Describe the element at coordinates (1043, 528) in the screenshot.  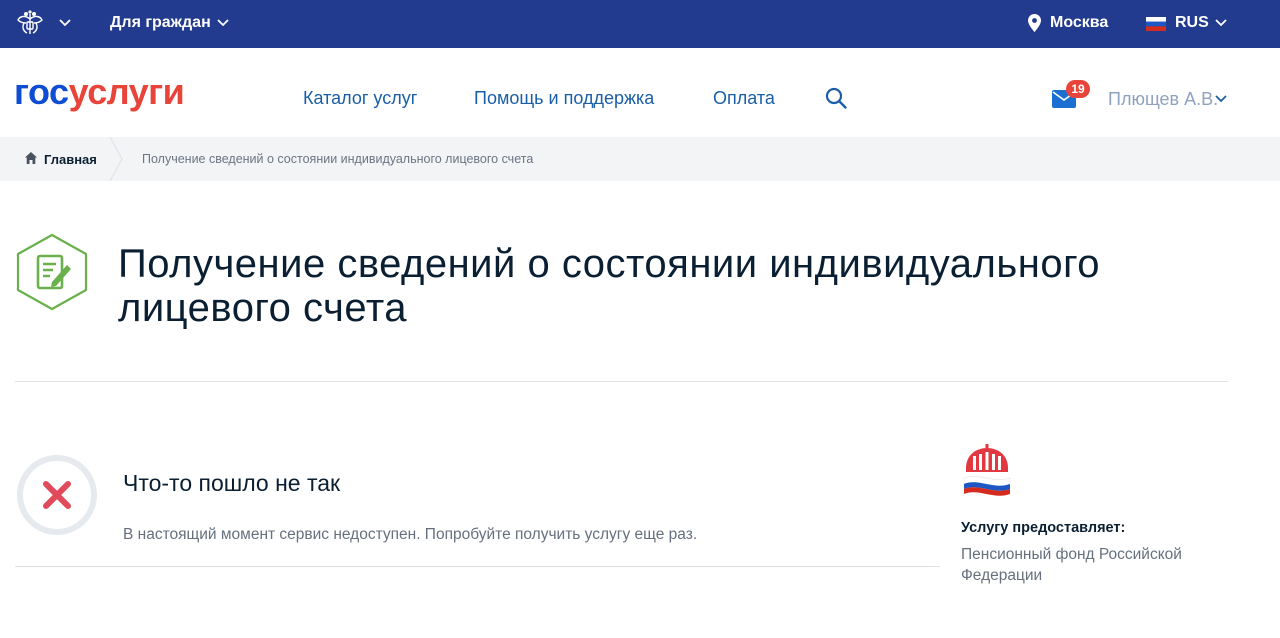
I see `provider-label: Услугу предоставляет:` at that location.